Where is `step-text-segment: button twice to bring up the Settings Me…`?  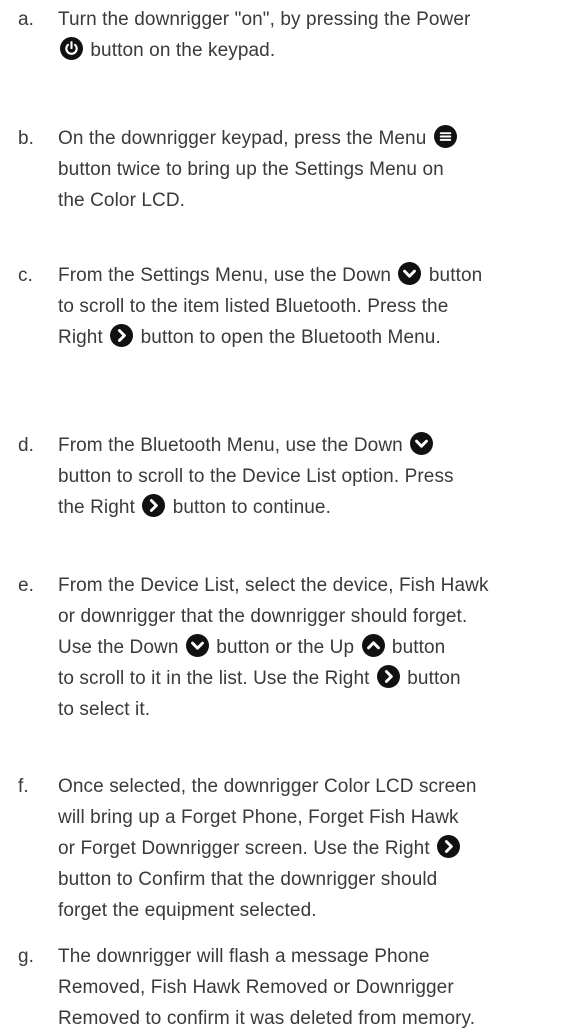
step-text-segment: button twice to bring up the Settings Me… is located at coordinates (251, 169).